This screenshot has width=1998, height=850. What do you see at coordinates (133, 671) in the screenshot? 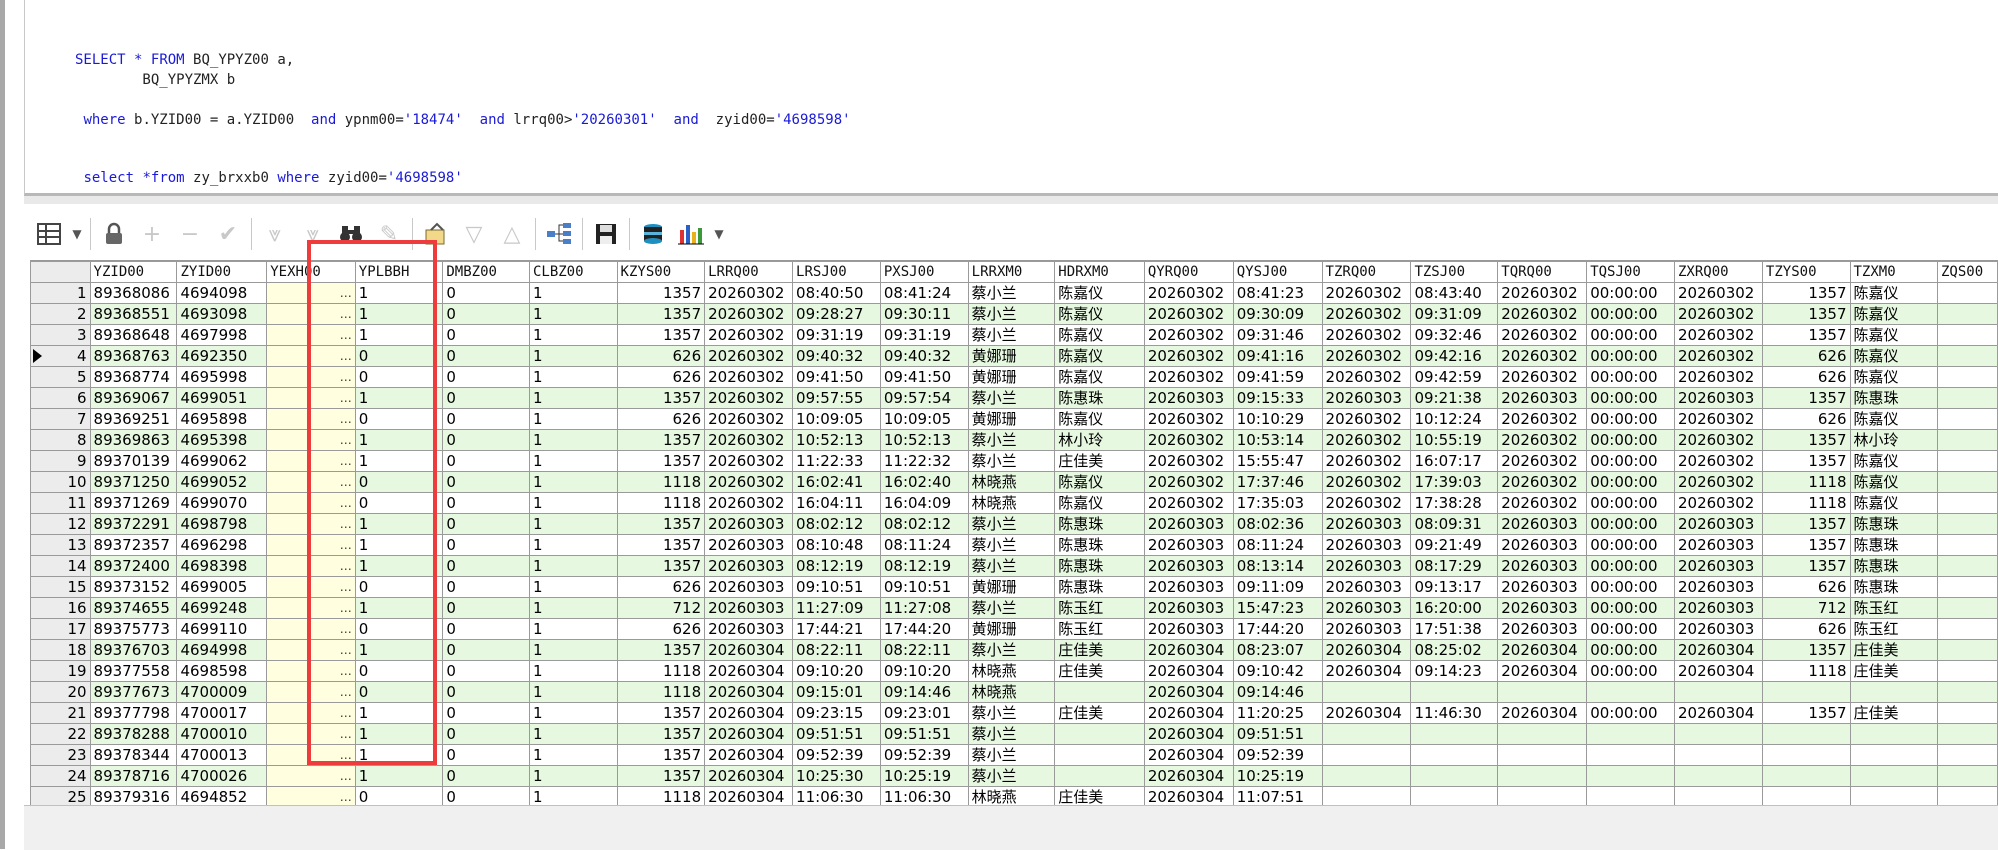
I see `table-cell: 89377558` at bounding box center [133, 671].